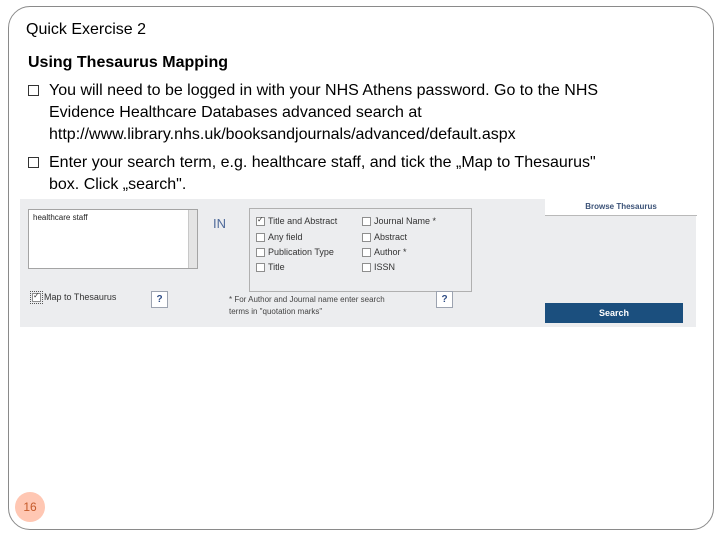 This screenshot has width=720, height=540. What do you see at coordinates (276, 267) in the screenshot?
I see `field-option-label: Title` at bounding box center [276, 267].